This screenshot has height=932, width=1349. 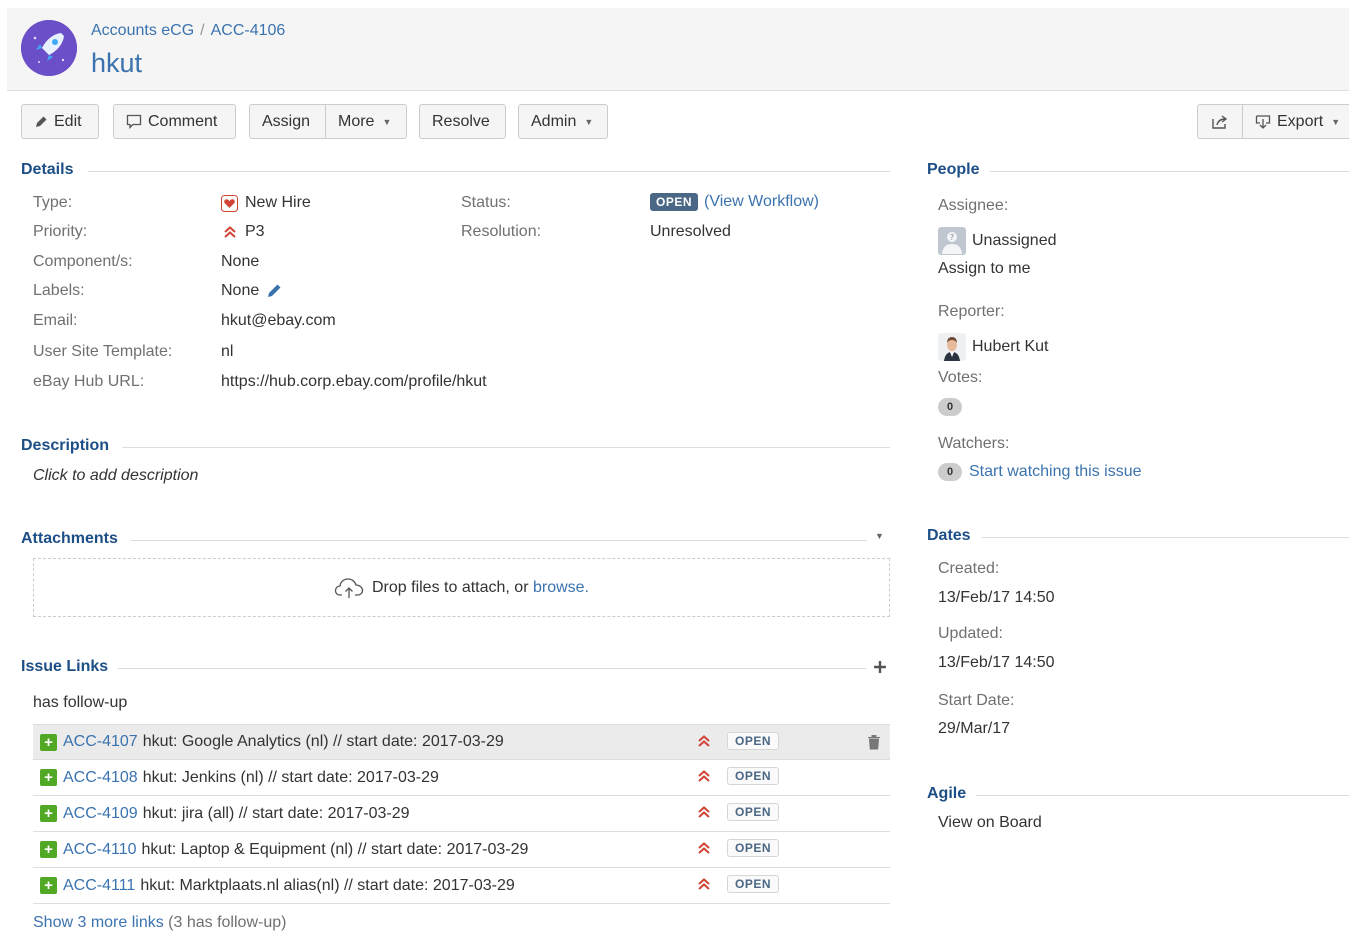 I want to click on show-more-links-link: Show 3 more links, so click(x=98, y=923).